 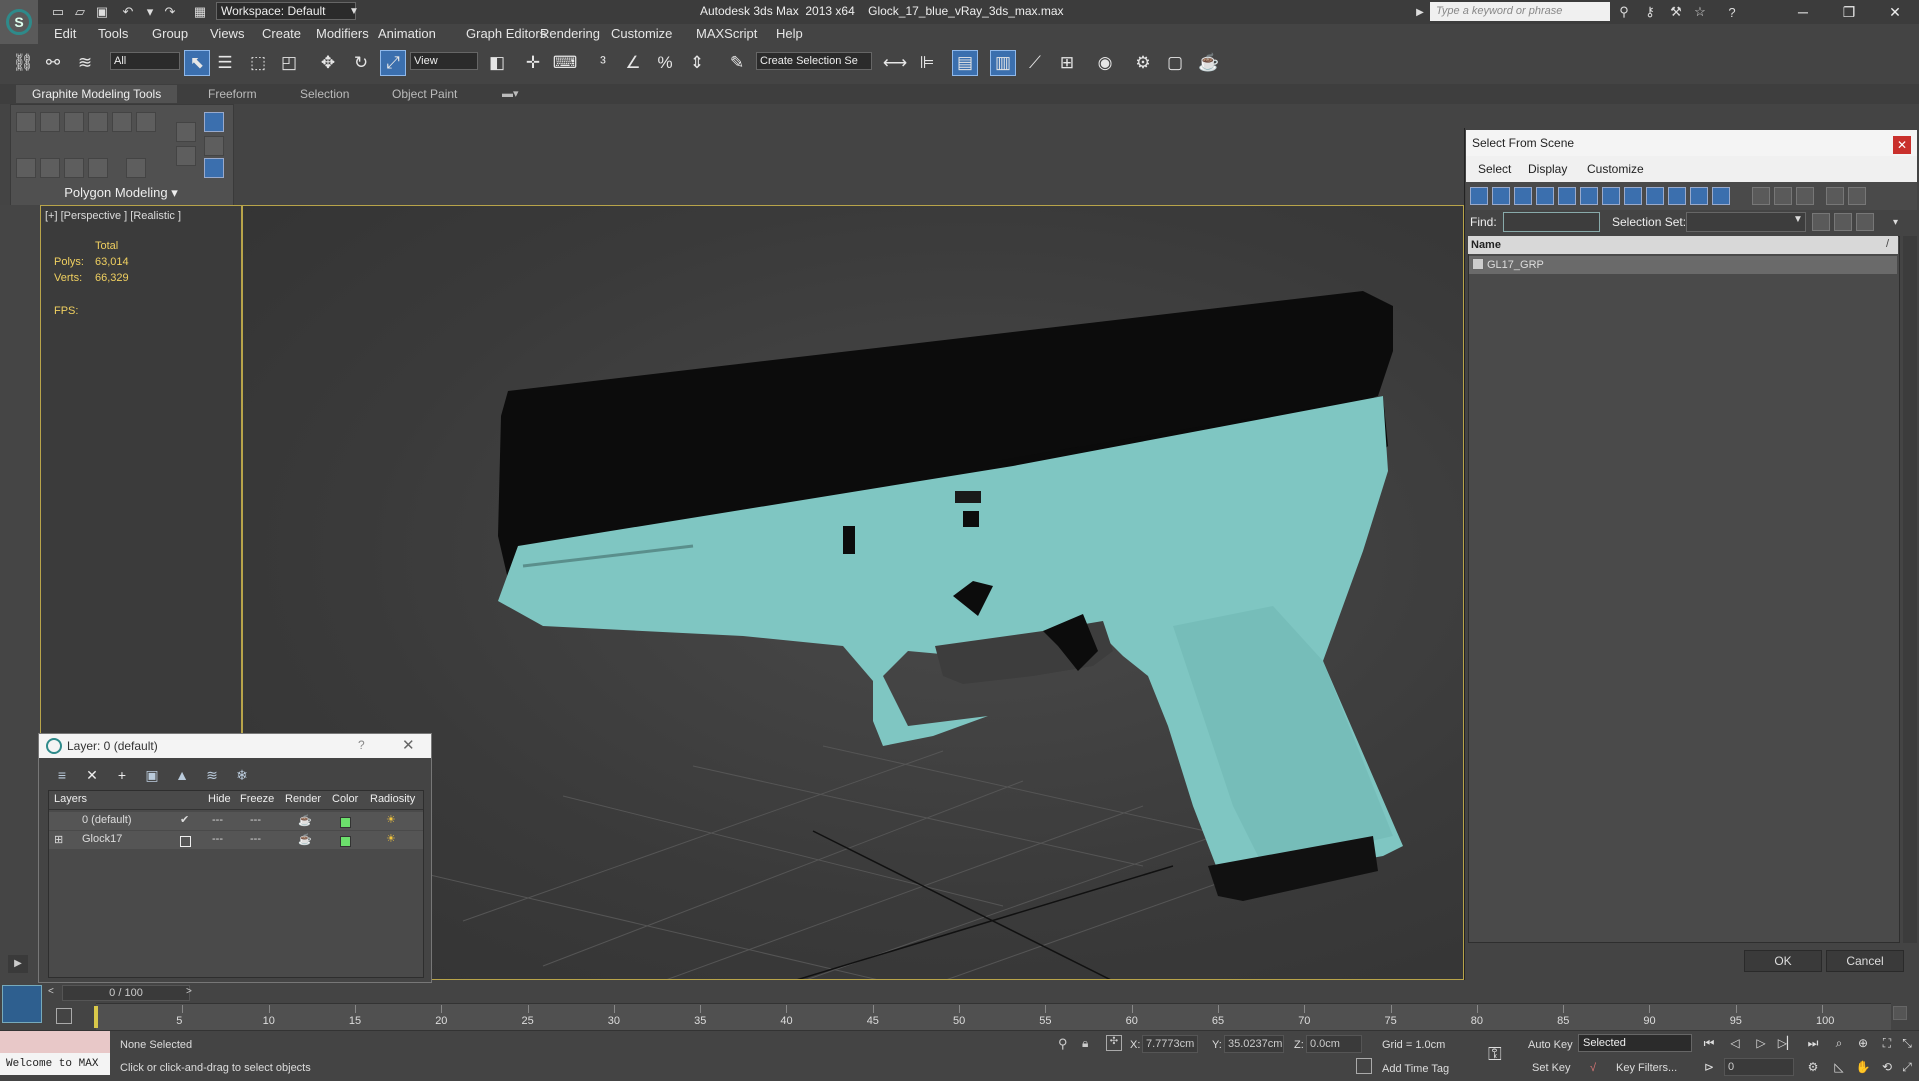 What do you see at coordinates (1746, 222) in the screenshot?
I see `selection-set-dropdown` at bounding box center [1746, 222].